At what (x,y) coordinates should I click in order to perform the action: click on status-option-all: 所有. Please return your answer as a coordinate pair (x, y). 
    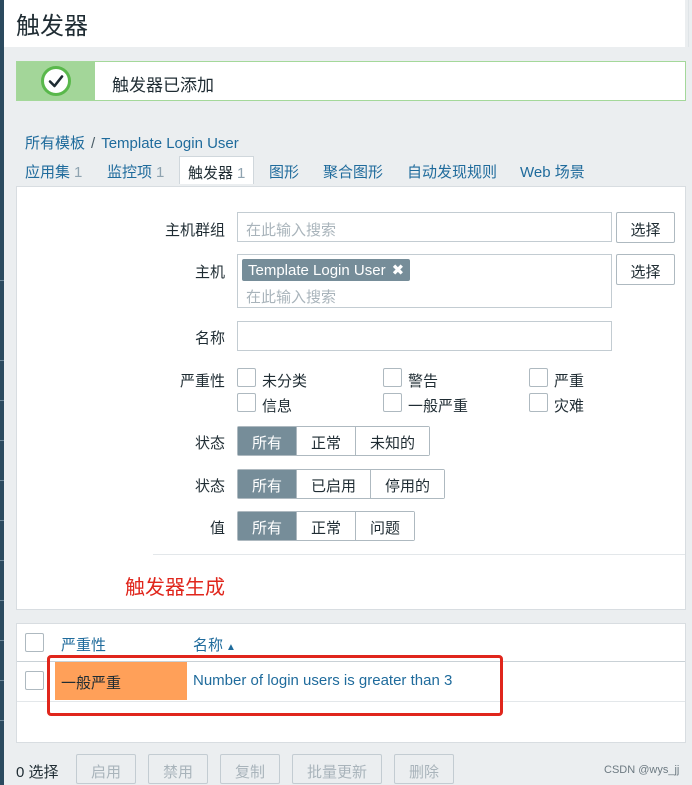
    Looking at the image, I should click on (268, 484).